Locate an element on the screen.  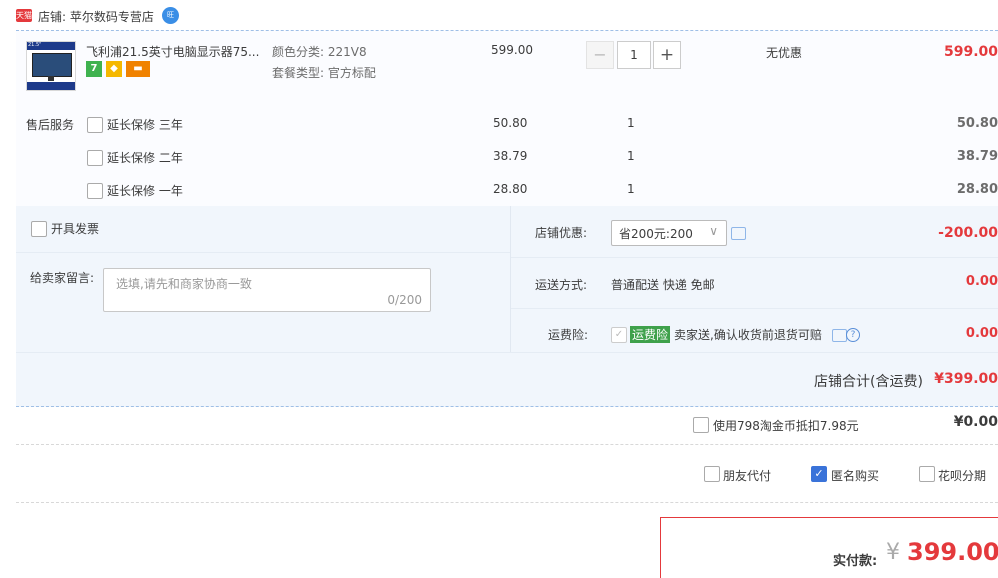
memo-placeholder: 选填,请先和商家协商一致 is located at coordinates (184, 284).